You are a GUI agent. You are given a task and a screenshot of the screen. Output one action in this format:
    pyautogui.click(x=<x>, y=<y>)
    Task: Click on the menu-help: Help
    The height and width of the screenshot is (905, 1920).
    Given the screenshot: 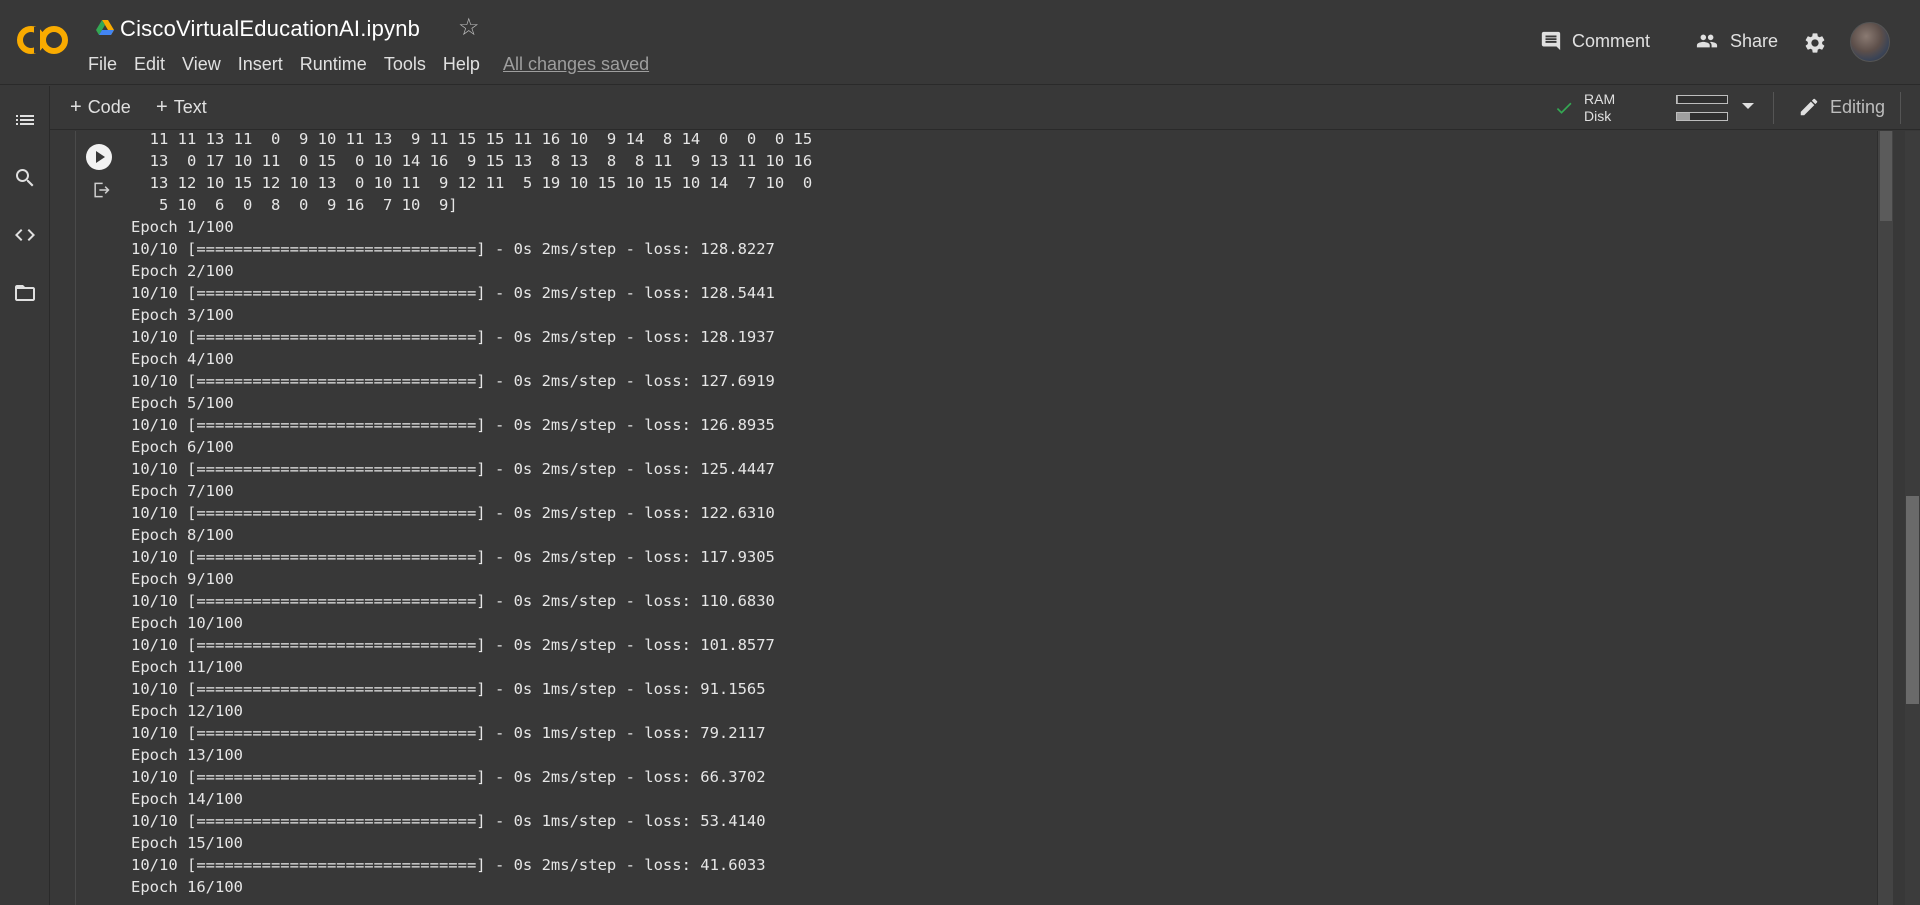 What is the action you would take?
    pyautogui.click(x=461, y=64)
    